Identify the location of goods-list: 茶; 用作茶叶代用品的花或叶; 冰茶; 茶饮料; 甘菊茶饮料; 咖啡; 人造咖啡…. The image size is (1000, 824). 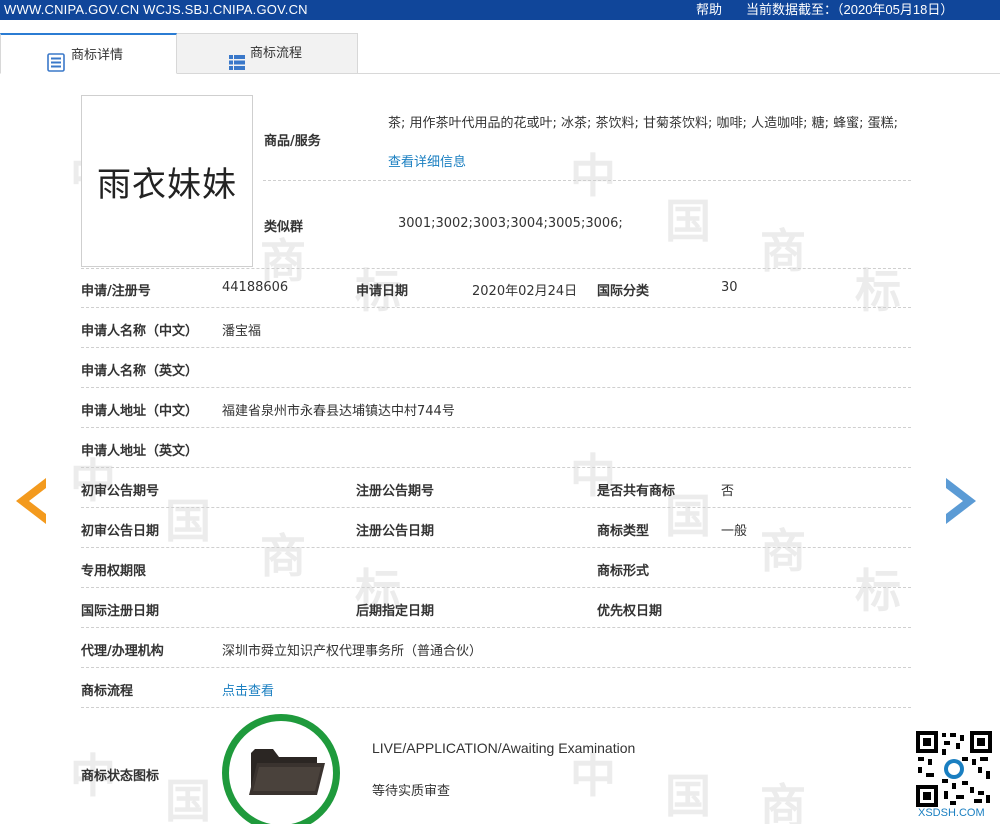
(650, 143).